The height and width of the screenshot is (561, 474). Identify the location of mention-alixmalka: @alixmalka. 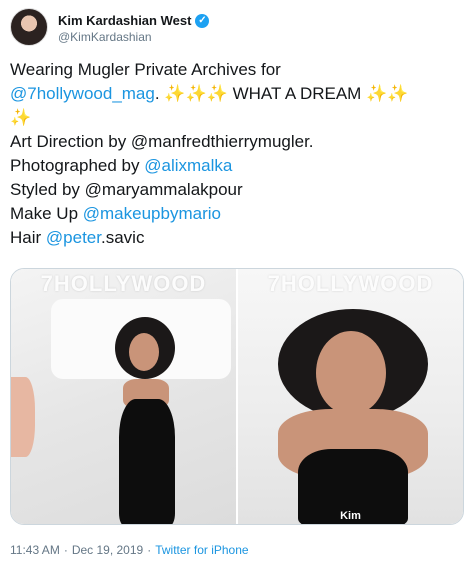
(188, 165).